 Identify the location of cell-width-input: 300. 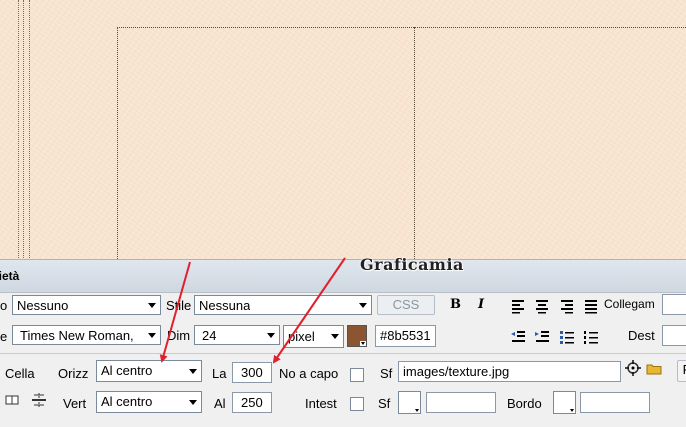
(252, 372).